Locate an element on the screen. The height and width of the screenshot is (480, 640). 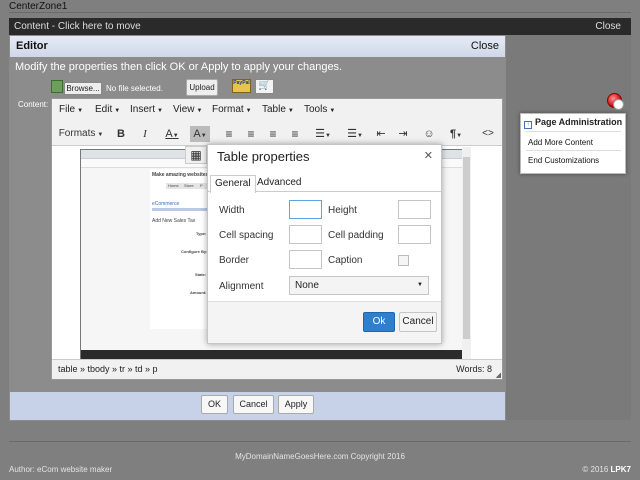
menu-format: Format ▼ is located at coordinates (232, 109).